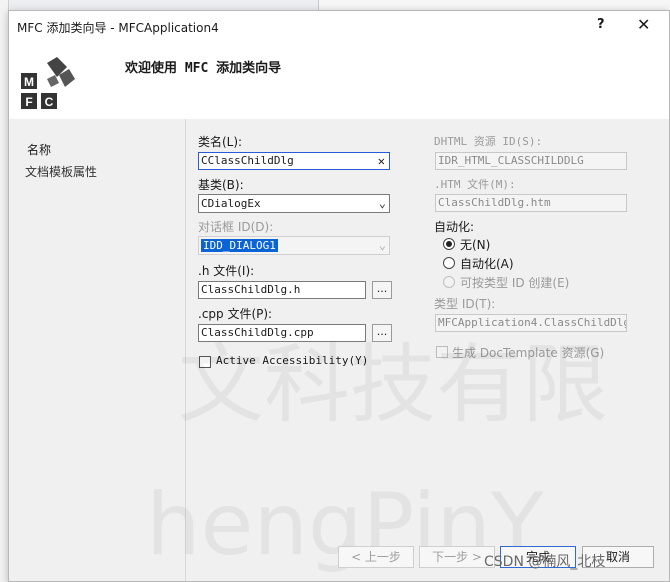 This screenshot has height=582, width=670. Describe the element at coordinates (442, 352) in the screenshot. I see `doc-template-checkbox` at that location.